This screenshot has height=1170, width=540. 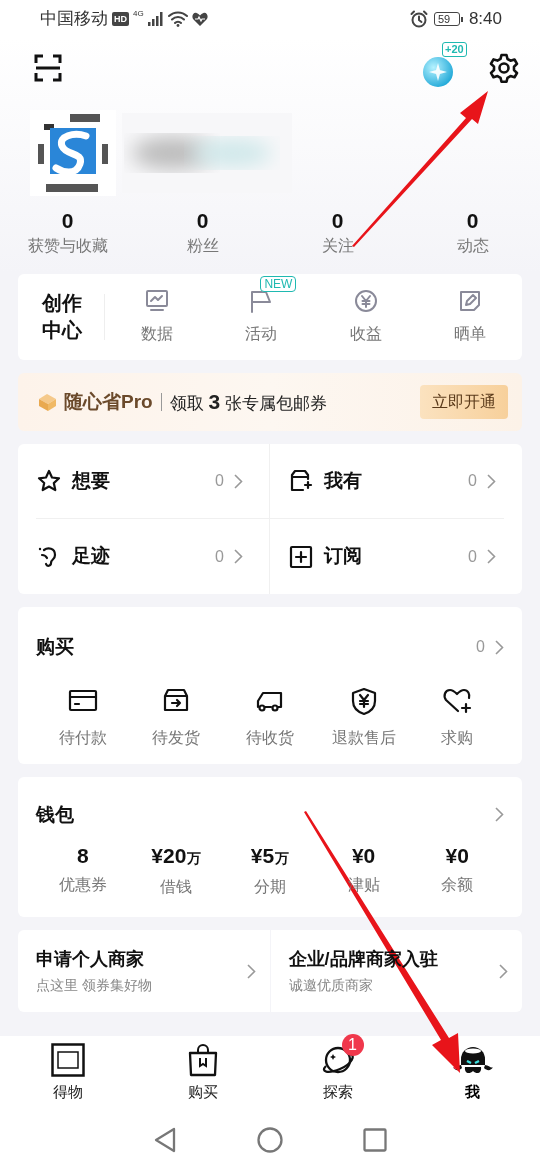 I want to click on section-title: 购买, so click(x=55, y=647).